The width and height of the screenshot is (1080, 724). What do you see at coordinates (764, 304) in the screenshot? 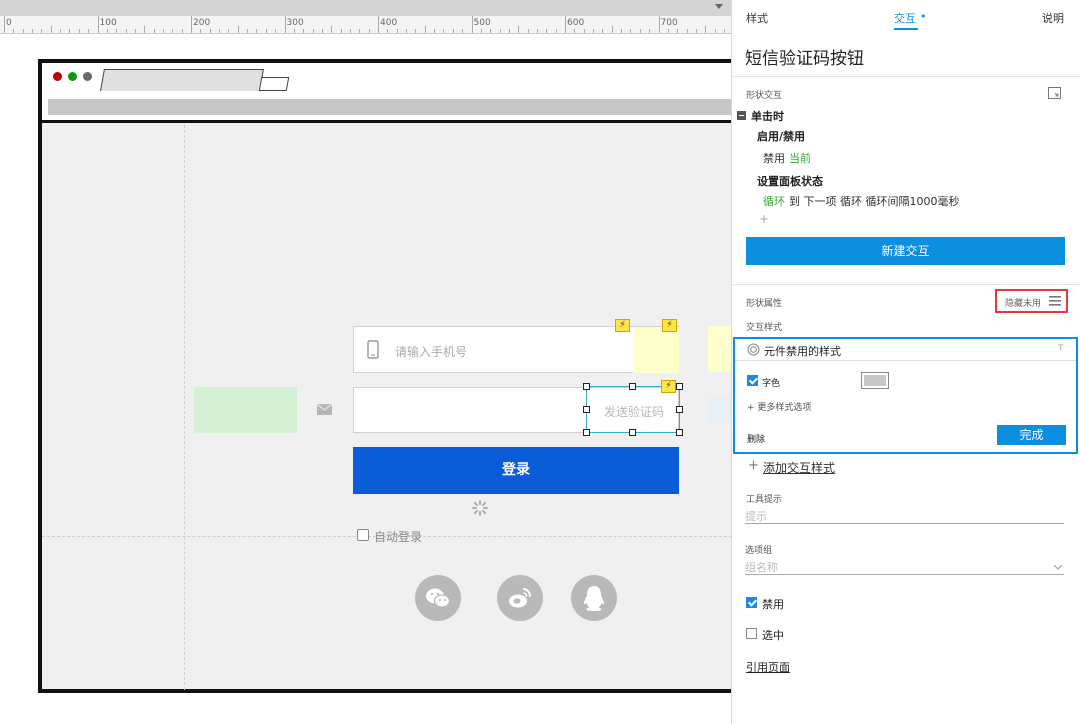
I see `shape-props-label: 形状属性` at bounding box center [764, 304].